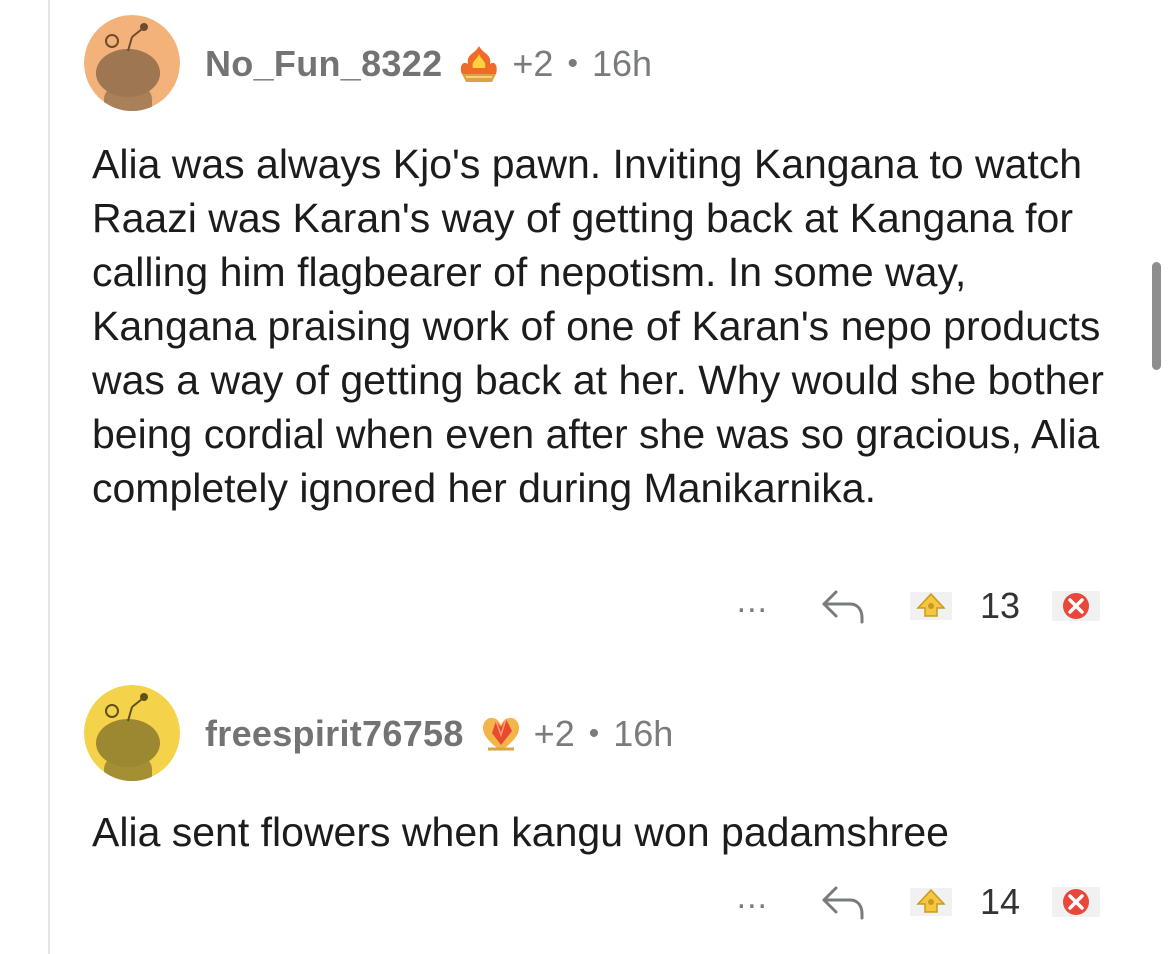 The width and height of the screenshot is (1170, 954). What do you see at coordinates (479, 64) in the screenshot?
I see `fire-award-icon` at bounding box center [479, 64].